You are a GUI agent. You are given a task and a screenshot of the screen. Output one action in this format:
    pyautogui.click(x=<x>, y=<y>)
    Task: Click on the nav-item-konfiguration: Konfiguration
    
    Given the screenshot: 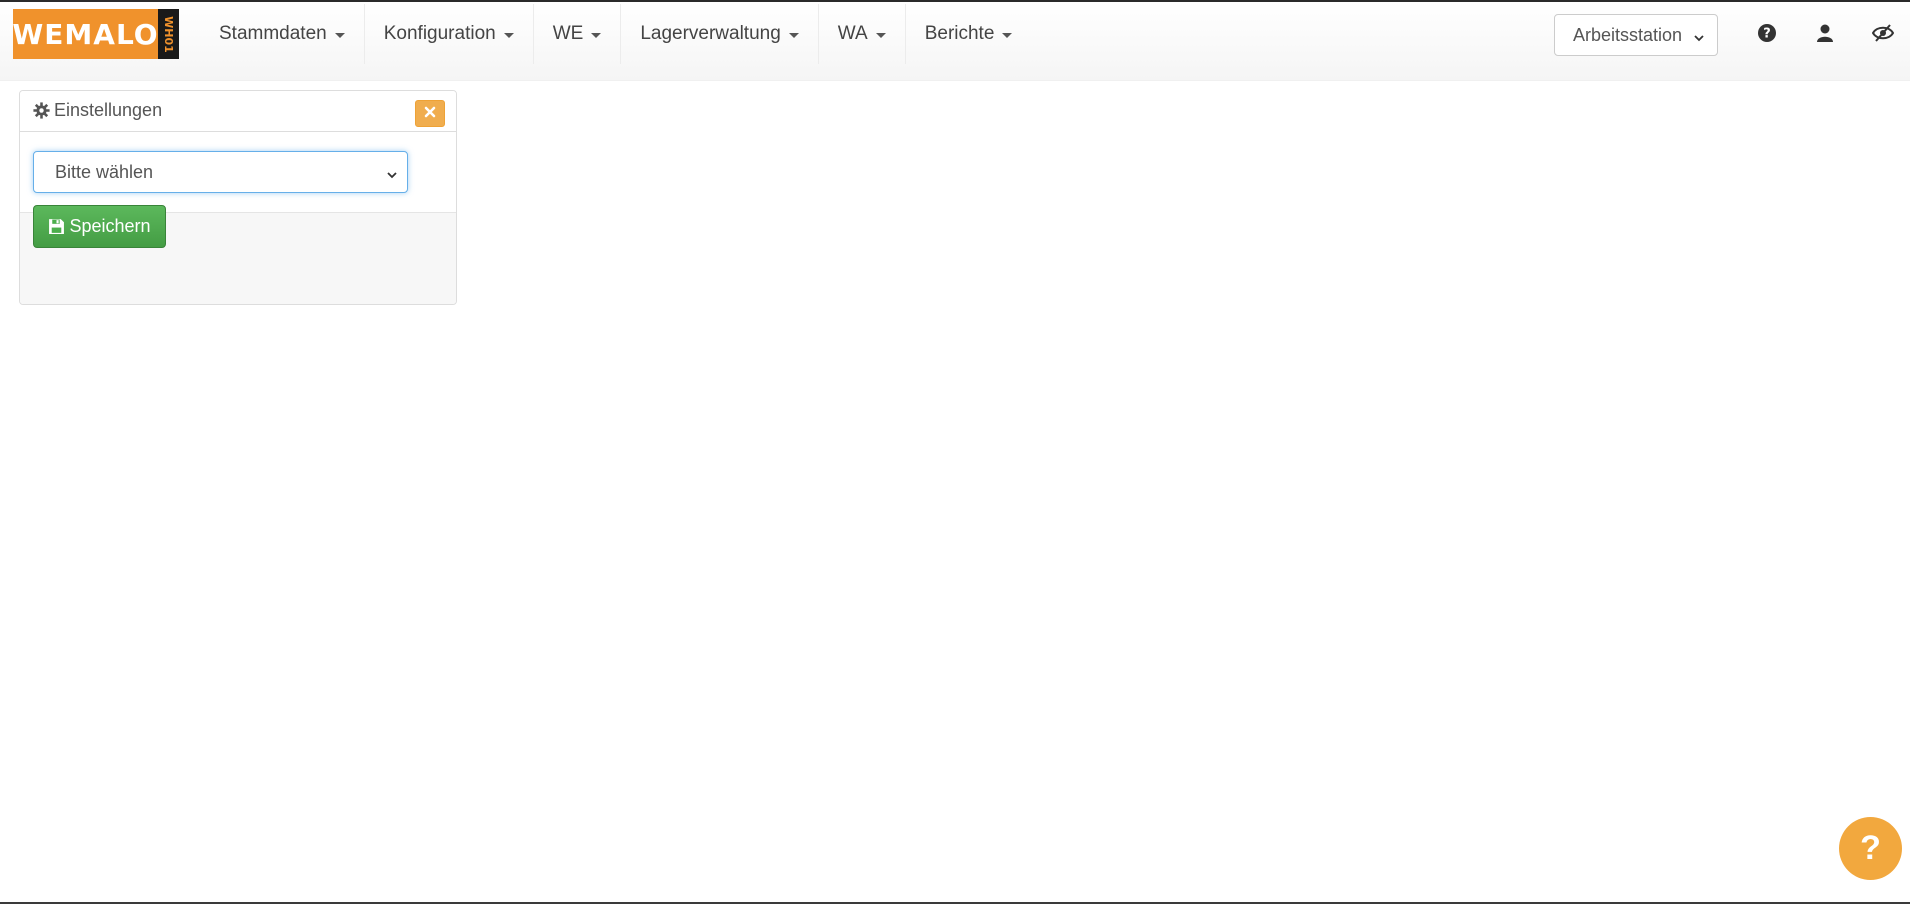 What is the action you would take?
    pyautogui.click(x=449, y=34)
    